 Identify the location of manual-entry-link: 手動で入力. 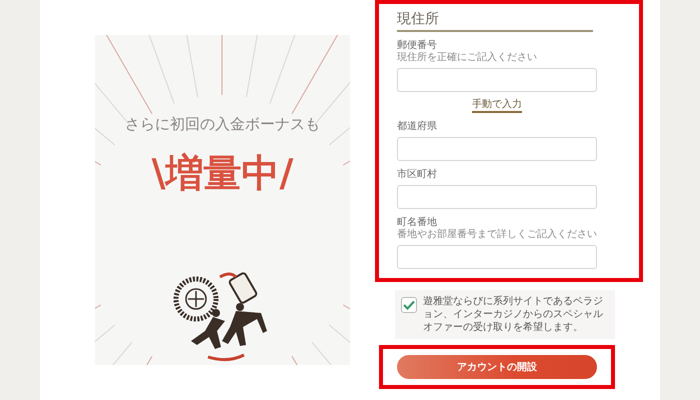
(497, 105).